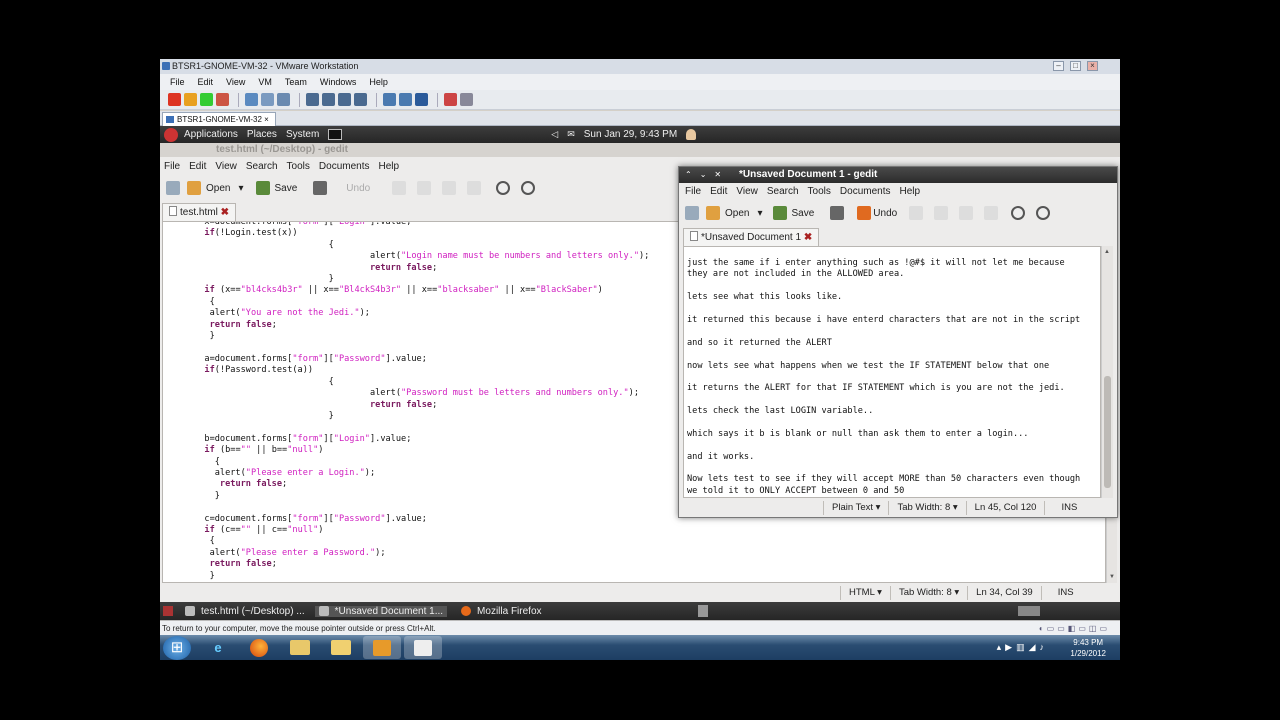 The image size is (1280, 720). Describe the element at coordinates (1028, 611) in the screenshot. I see `workspace-switcher` at that location.